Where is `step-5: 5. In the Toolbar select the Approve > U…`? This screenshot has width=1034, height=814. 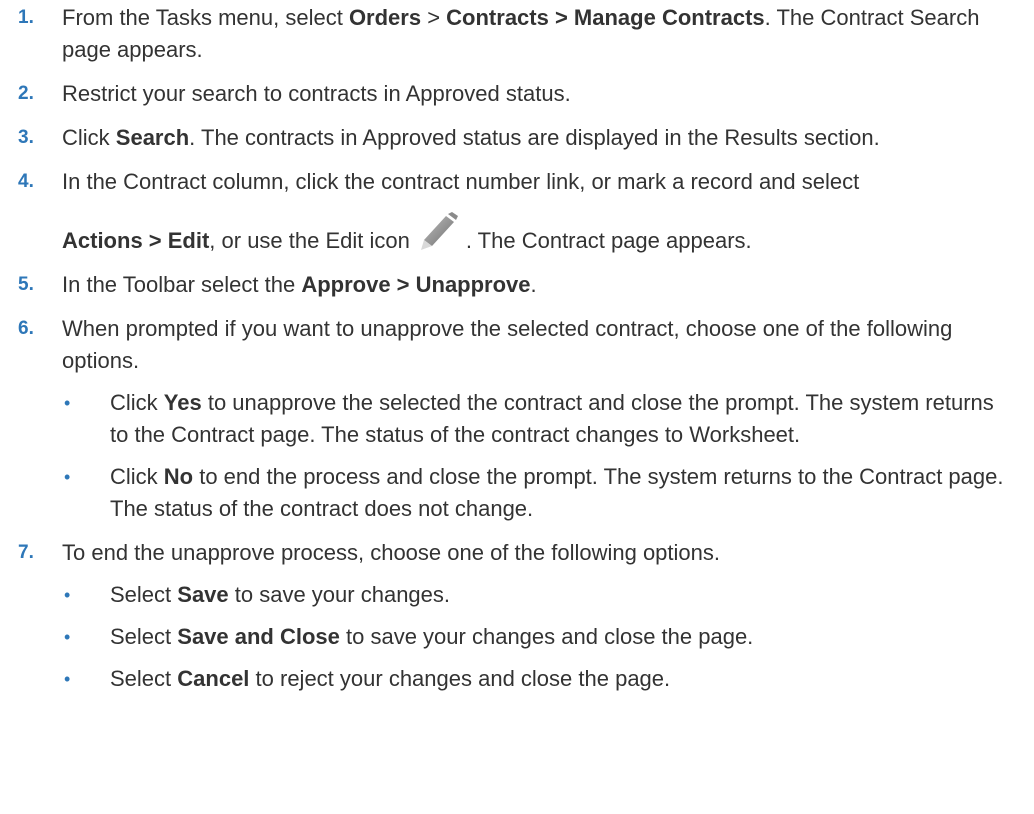 step-5: 5. In the Toolbar select the Approve > U… is located at coordinates (517, 285).